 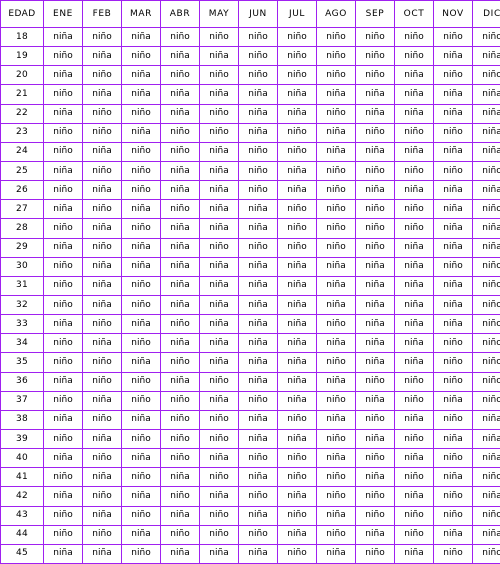 What do you see at coordinates (180, 37) in the screenshot?
I see `prediction-cell-18-abr: niño` at bounding box center [180, 37].